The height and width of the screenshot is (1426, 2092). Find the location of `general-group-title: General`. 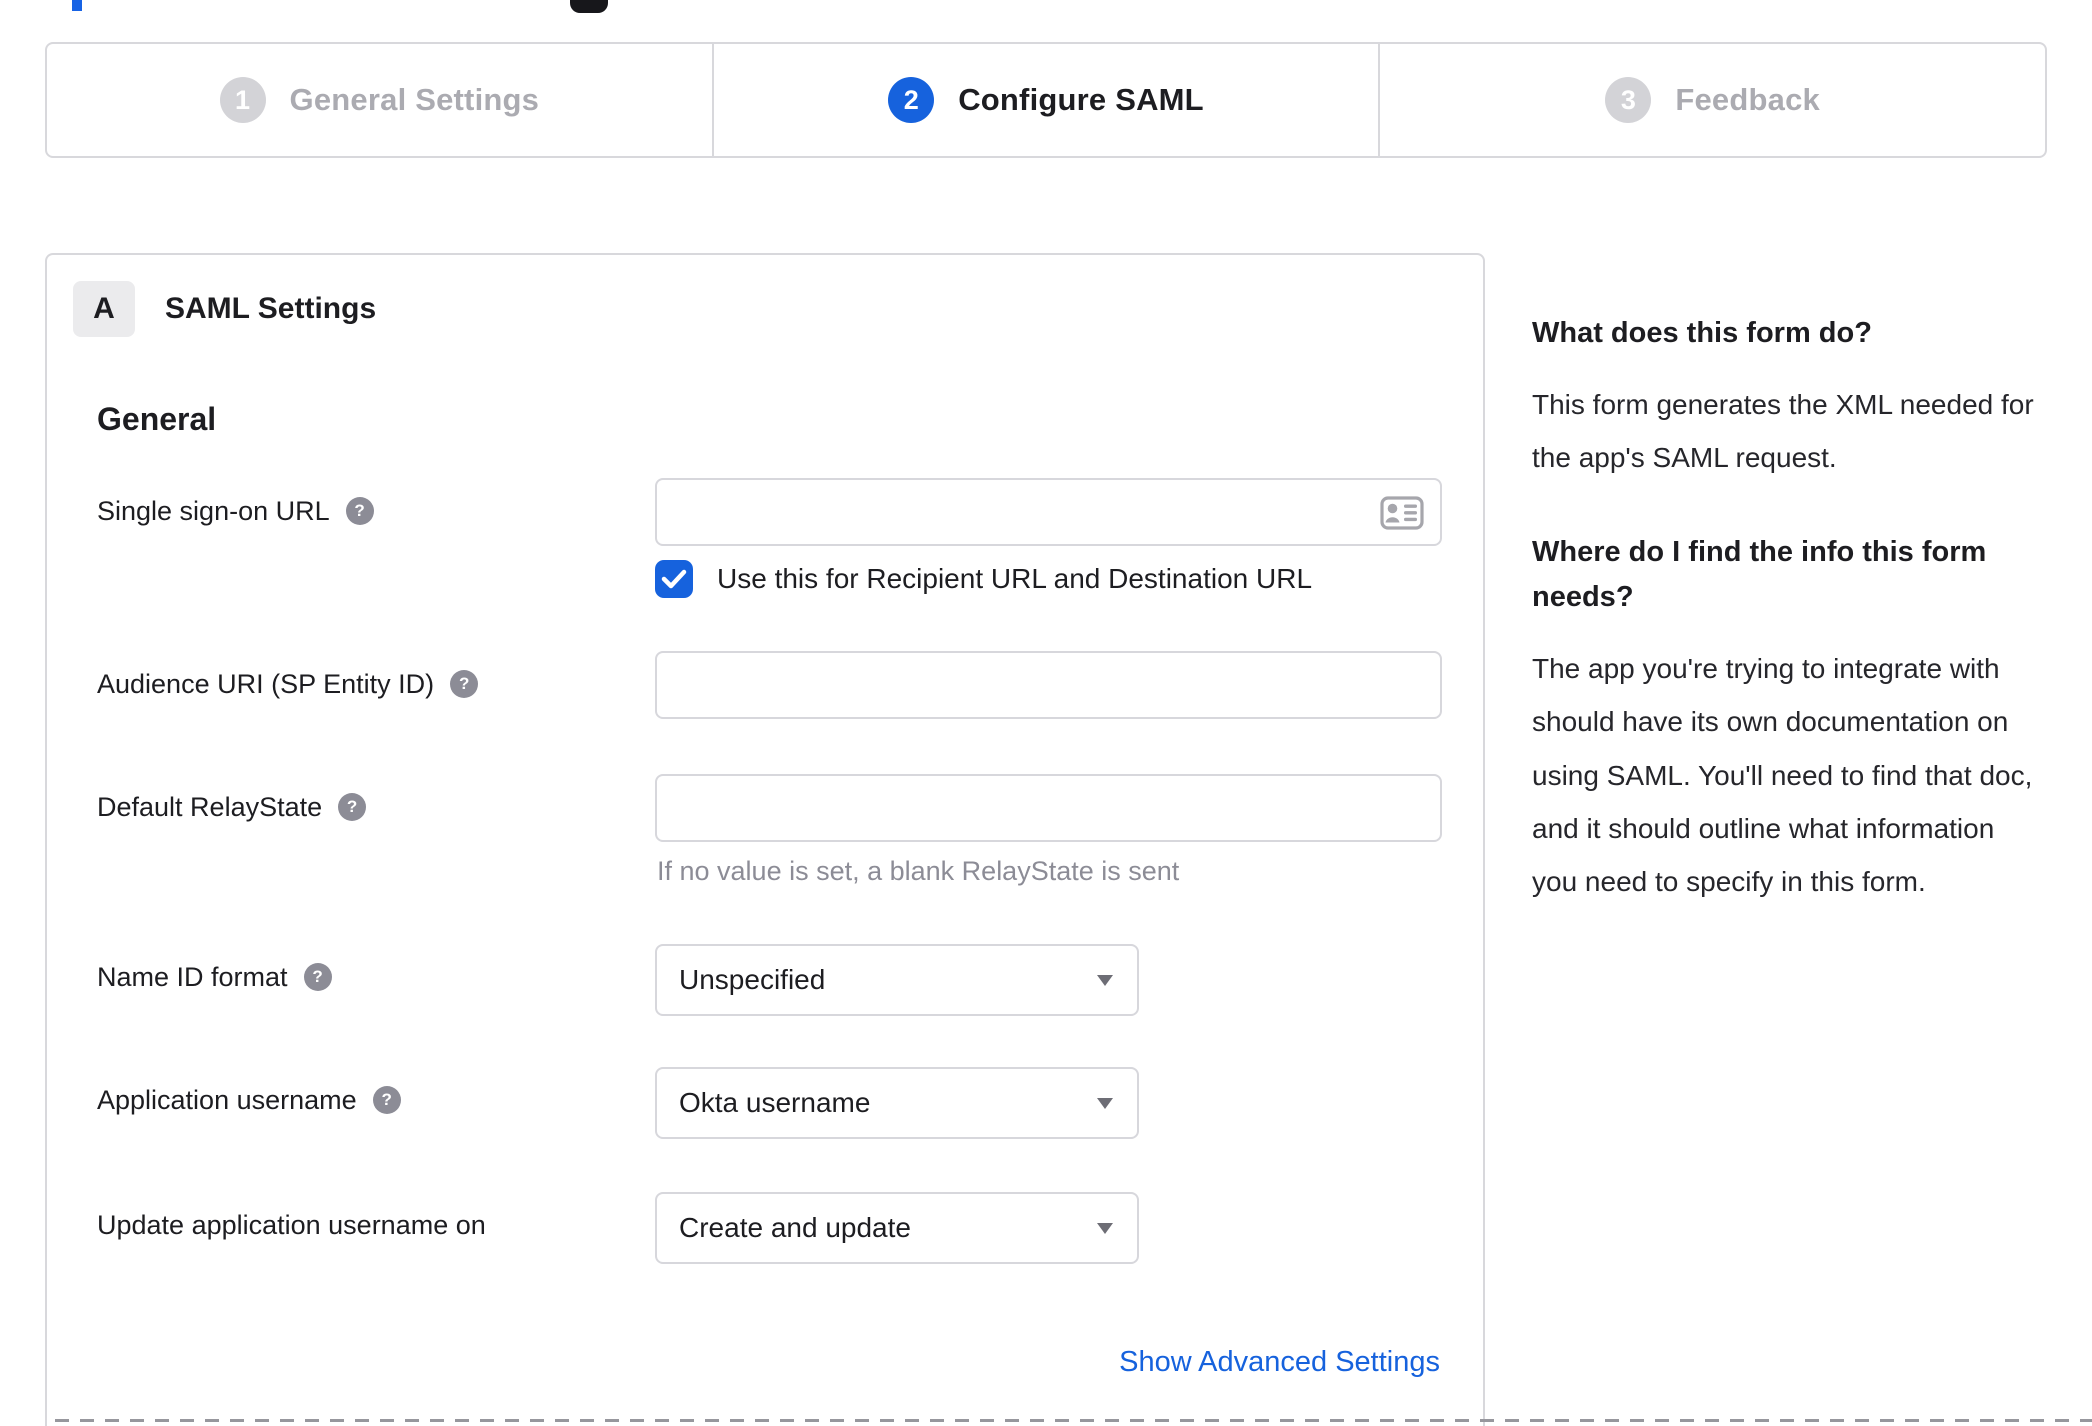

general-group-title: General is located at coordinates (157, 419).